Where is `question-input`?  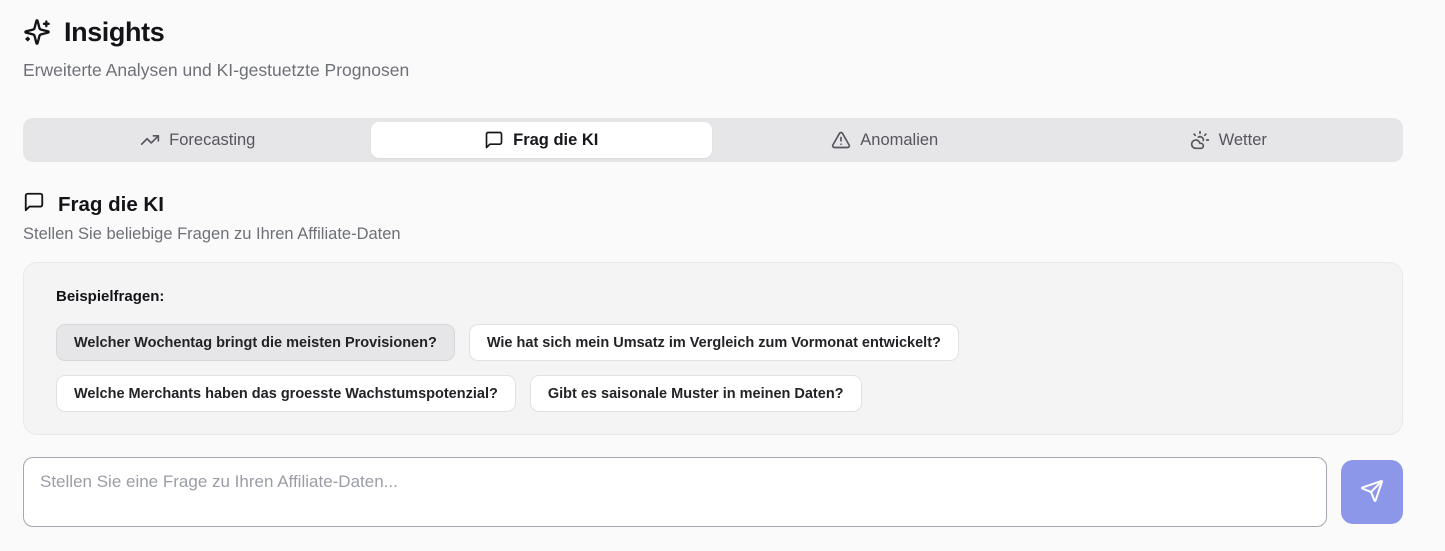
question-input is located at coordinates (675, 492).